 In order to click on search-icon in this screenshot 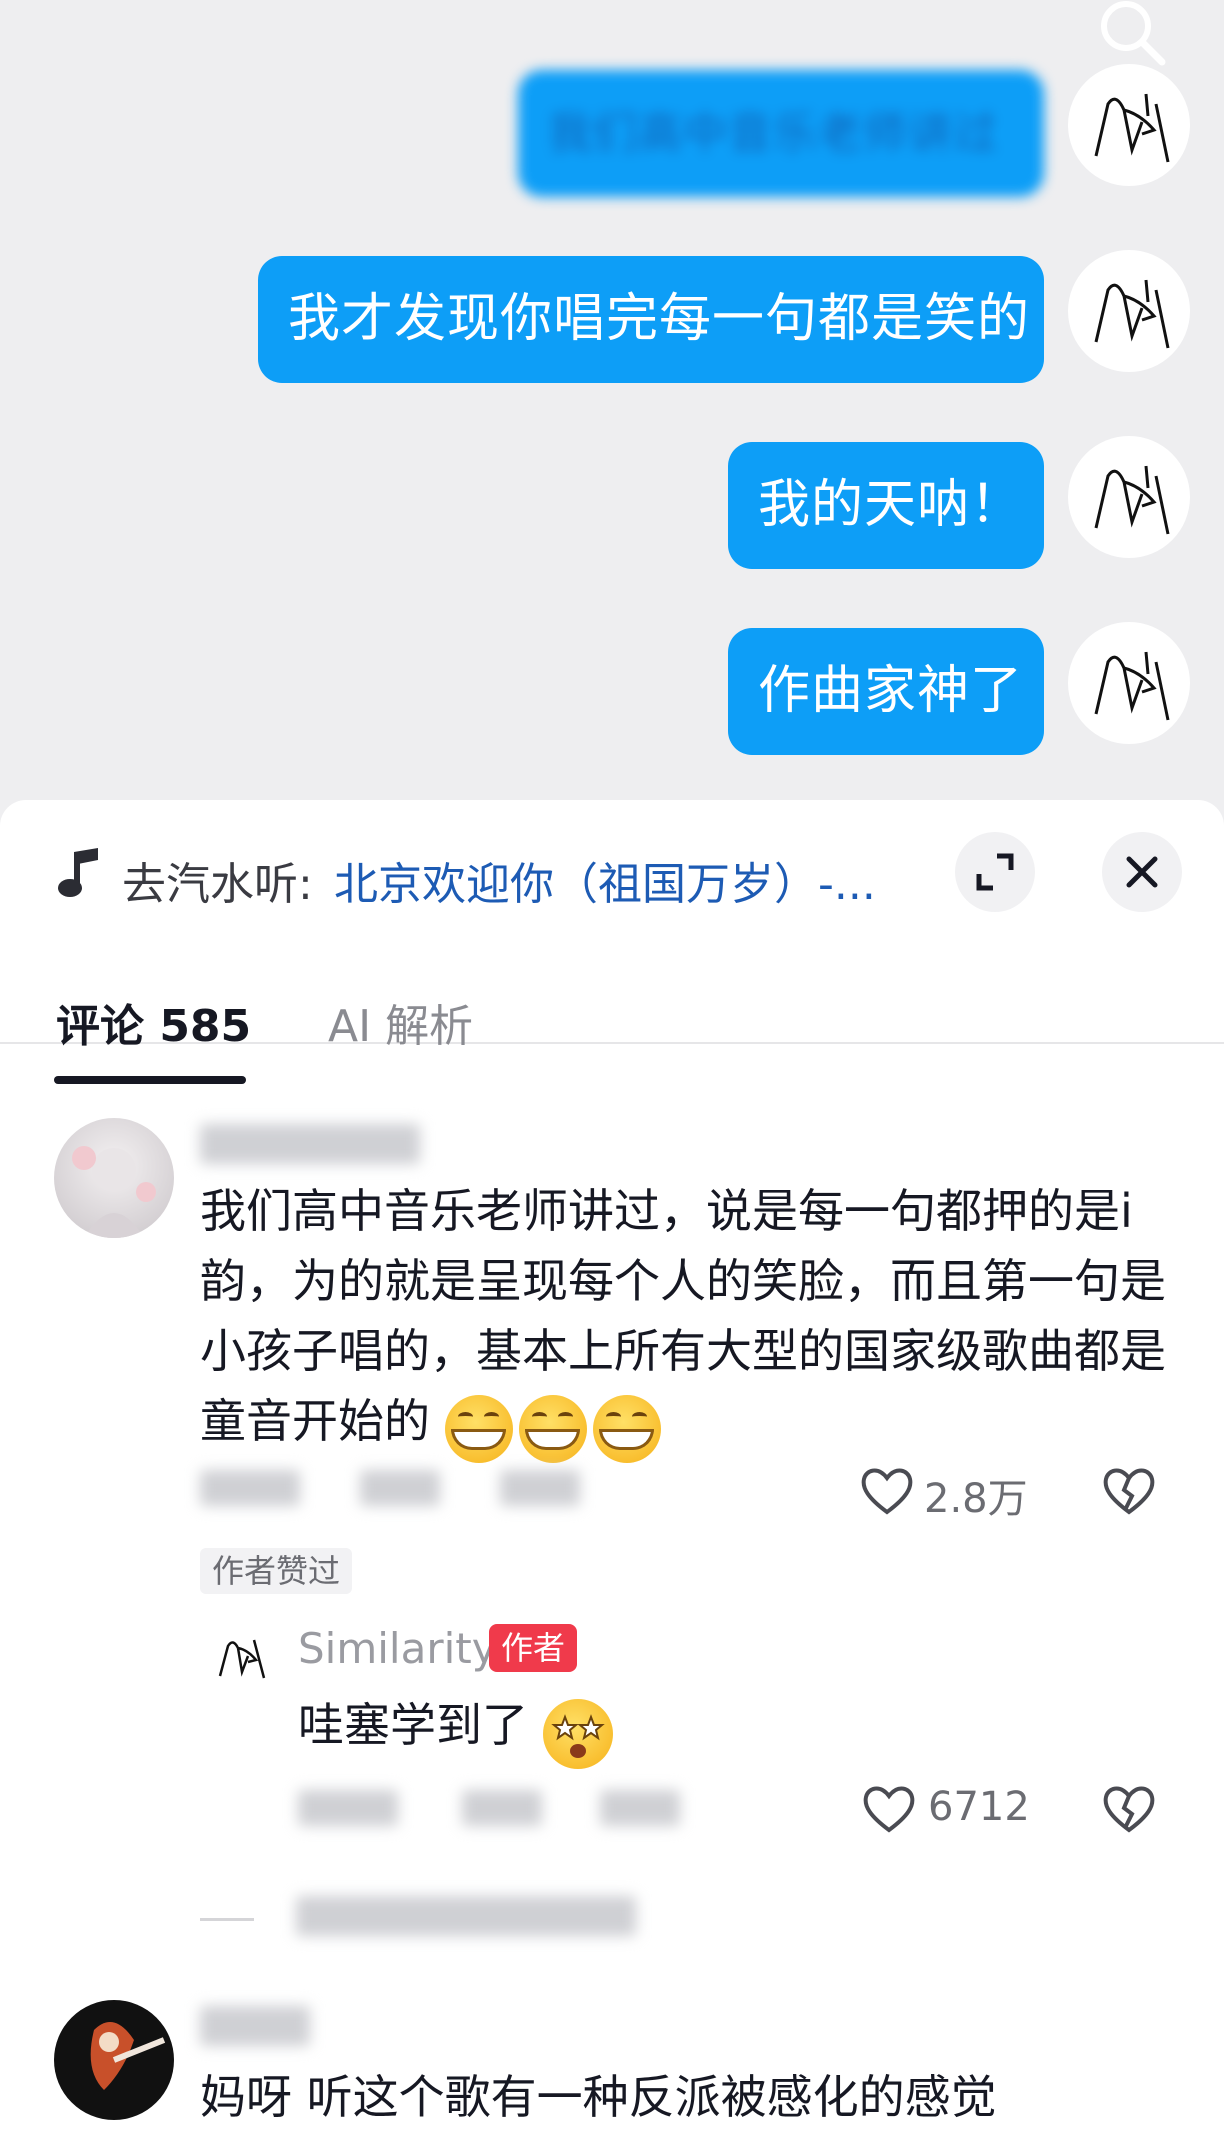, I will do `click(1130, 35)`.